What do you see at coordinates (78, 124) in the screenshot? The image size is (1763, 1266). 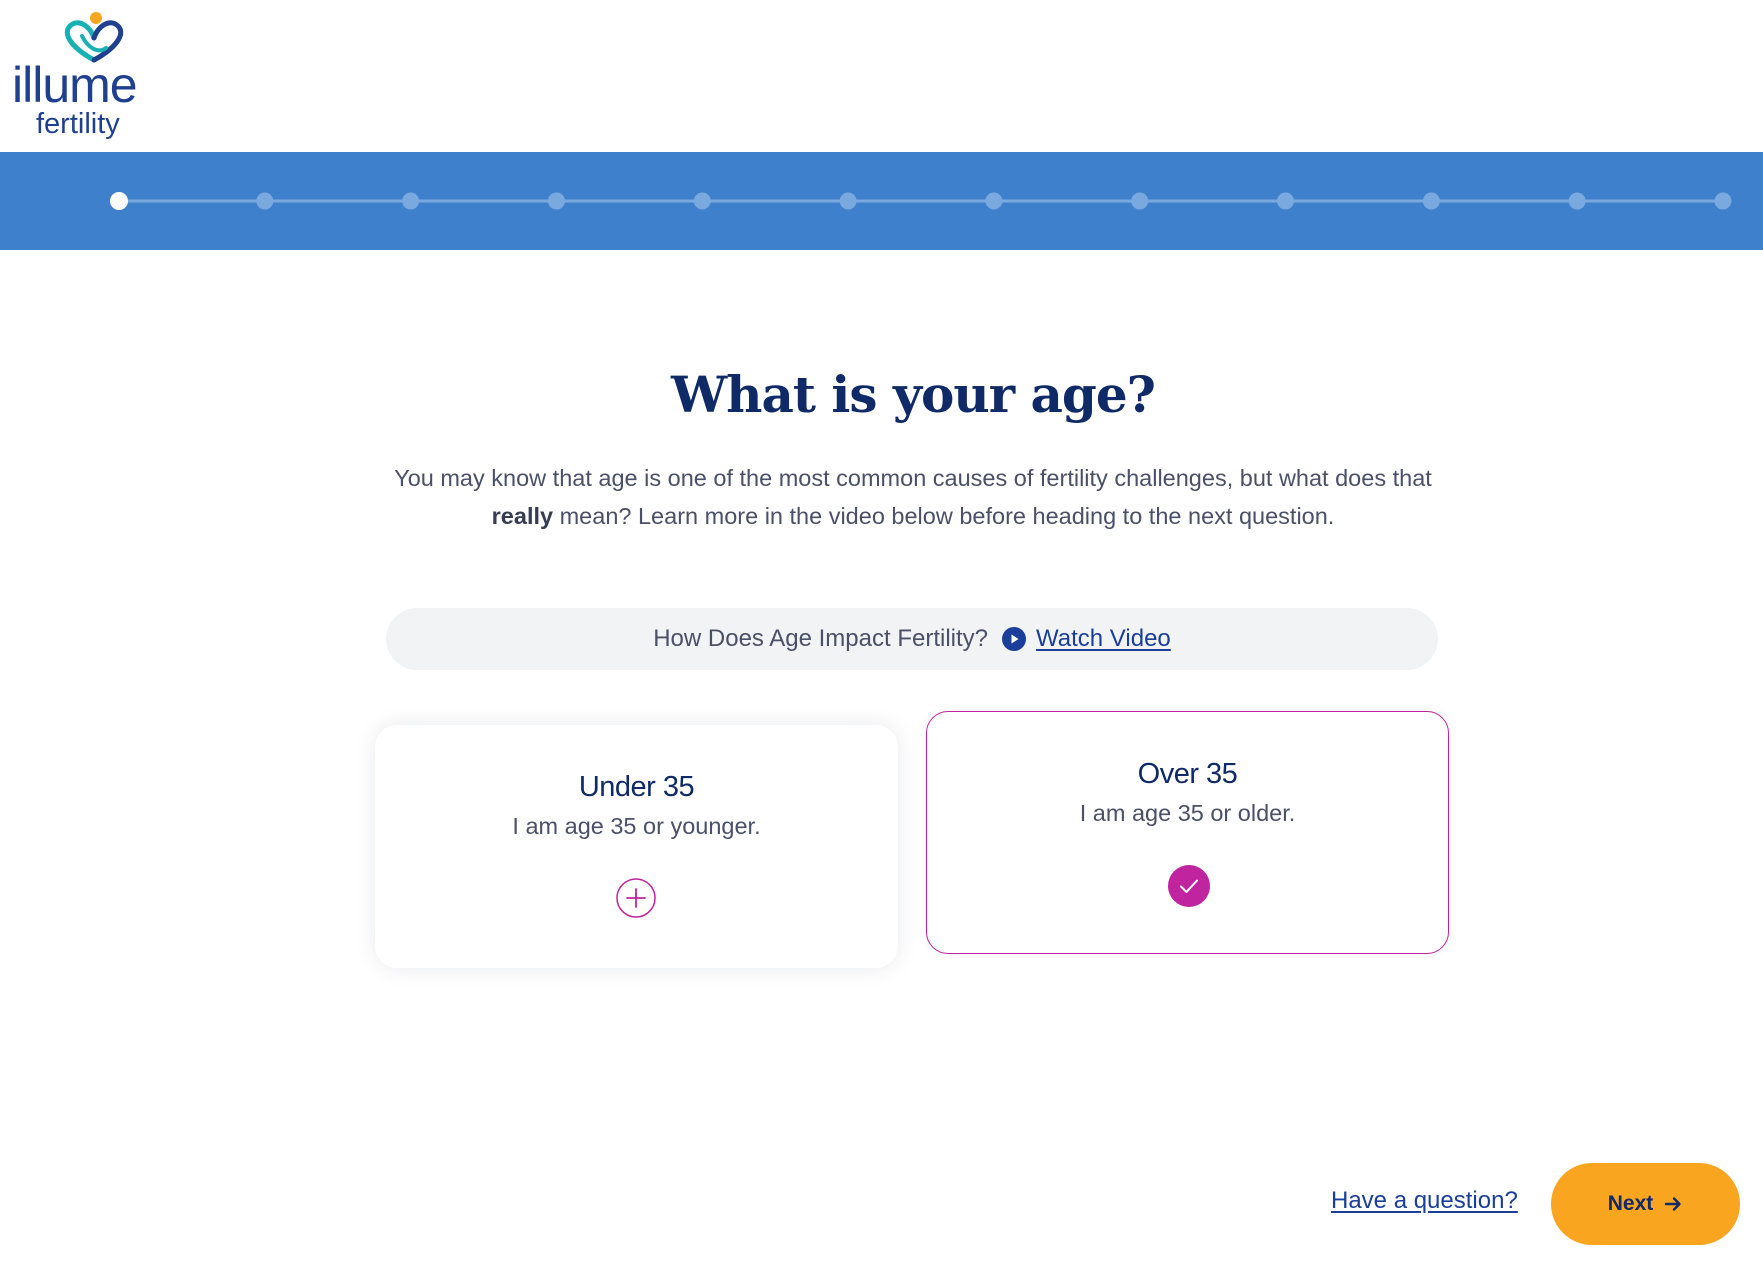 I see `brand-subtitle: fertility` at bounding box center [78, 124].